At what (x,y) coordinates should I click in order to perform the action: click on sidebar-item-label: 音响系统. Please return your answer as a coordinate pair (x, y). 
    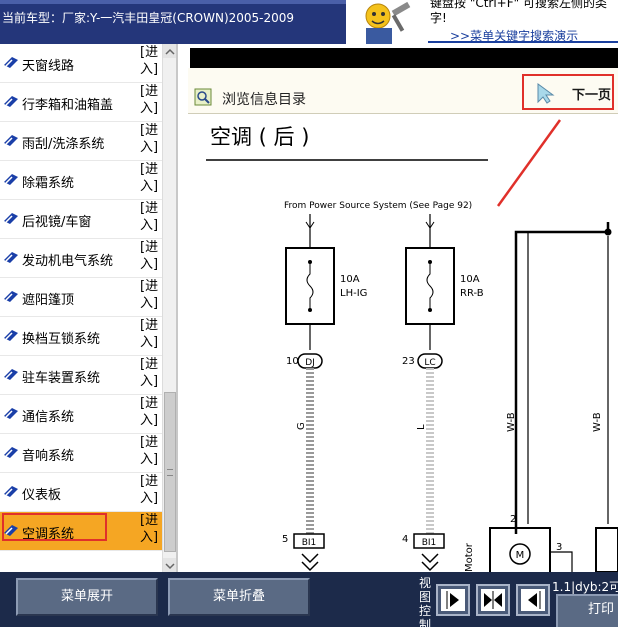
    Looking at the image, I should click on (48, 456).